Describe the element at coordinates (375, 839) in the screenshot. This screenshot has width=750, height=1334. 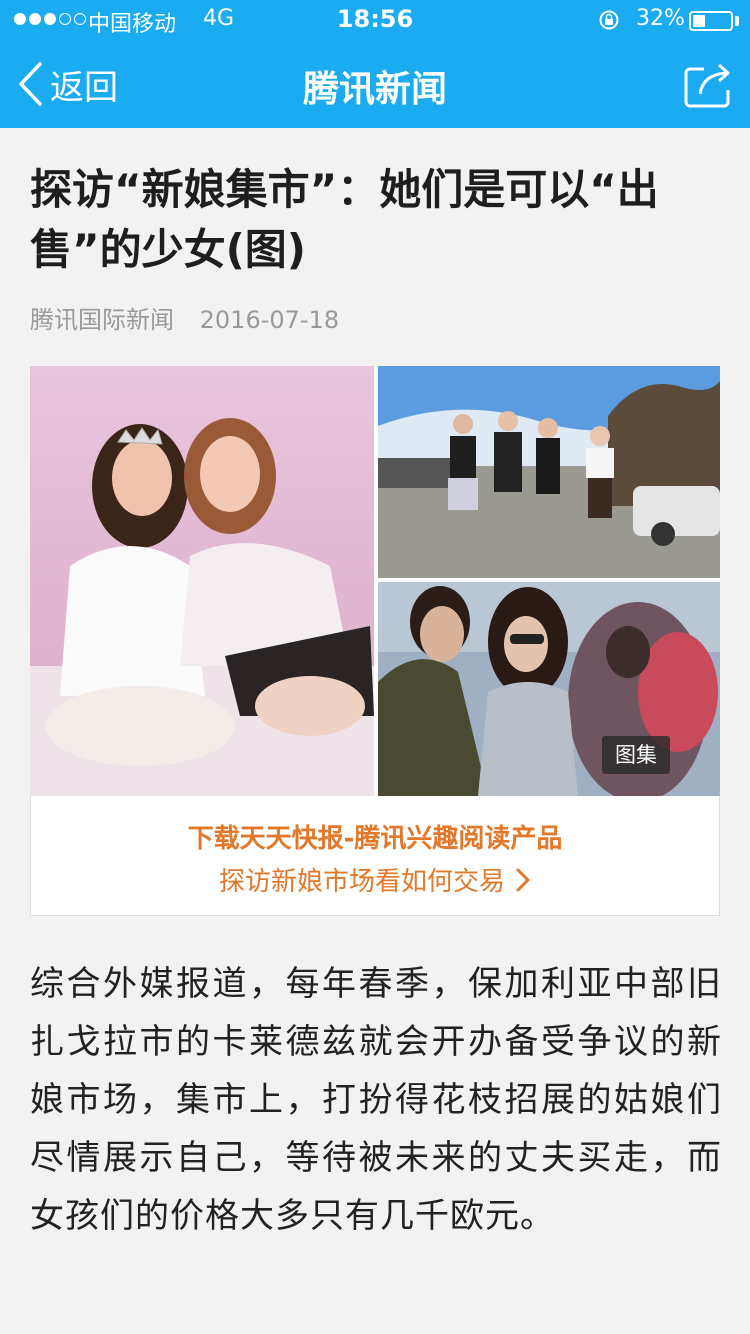
I see `promo-title: 下载天天快报-腾讯兴趣阅读产品` at that location.